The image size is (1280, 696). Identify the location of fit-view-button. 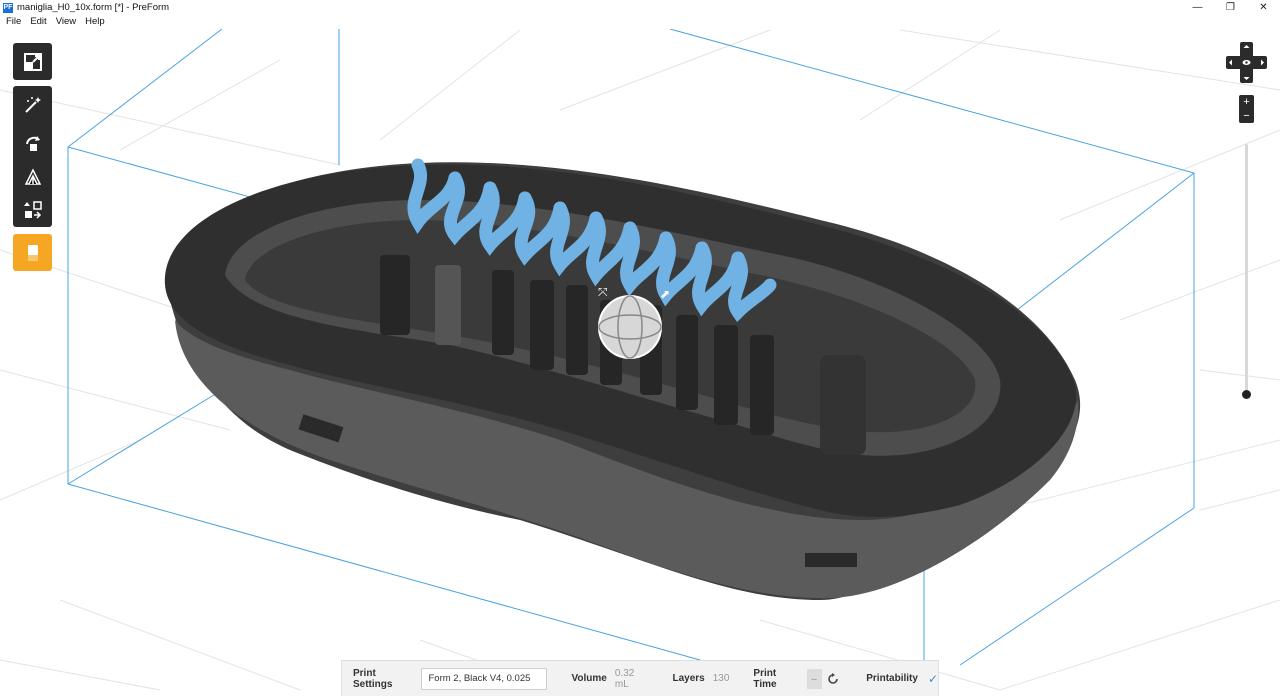
(32, 61).